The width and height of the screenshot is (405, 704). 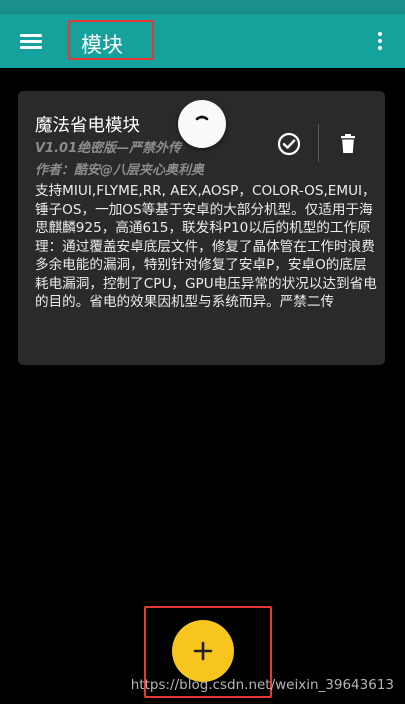 What do you see at coordinates (31, 41) in the screenshot?
I see `menu-icon` at bounding box center [31, 41].